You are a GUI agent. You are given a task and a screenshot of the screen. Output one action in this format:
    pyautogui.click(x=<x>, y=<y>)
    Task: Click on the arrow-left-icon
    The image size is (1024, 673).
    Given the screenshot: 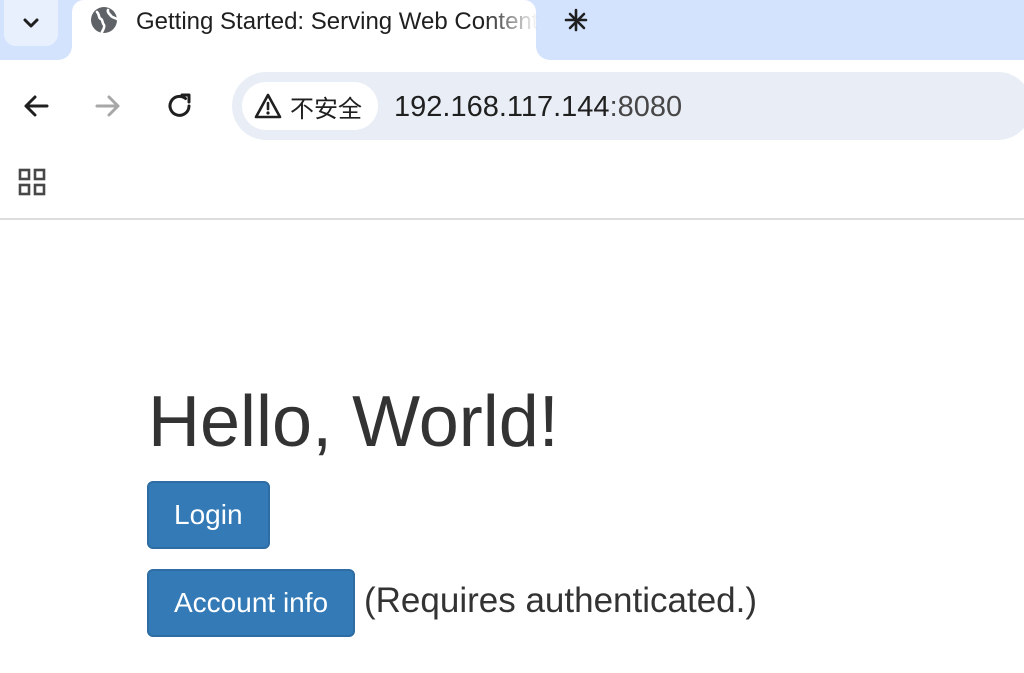 What is the action you would take?
    pyautogui.click(x=36, y=106)
    